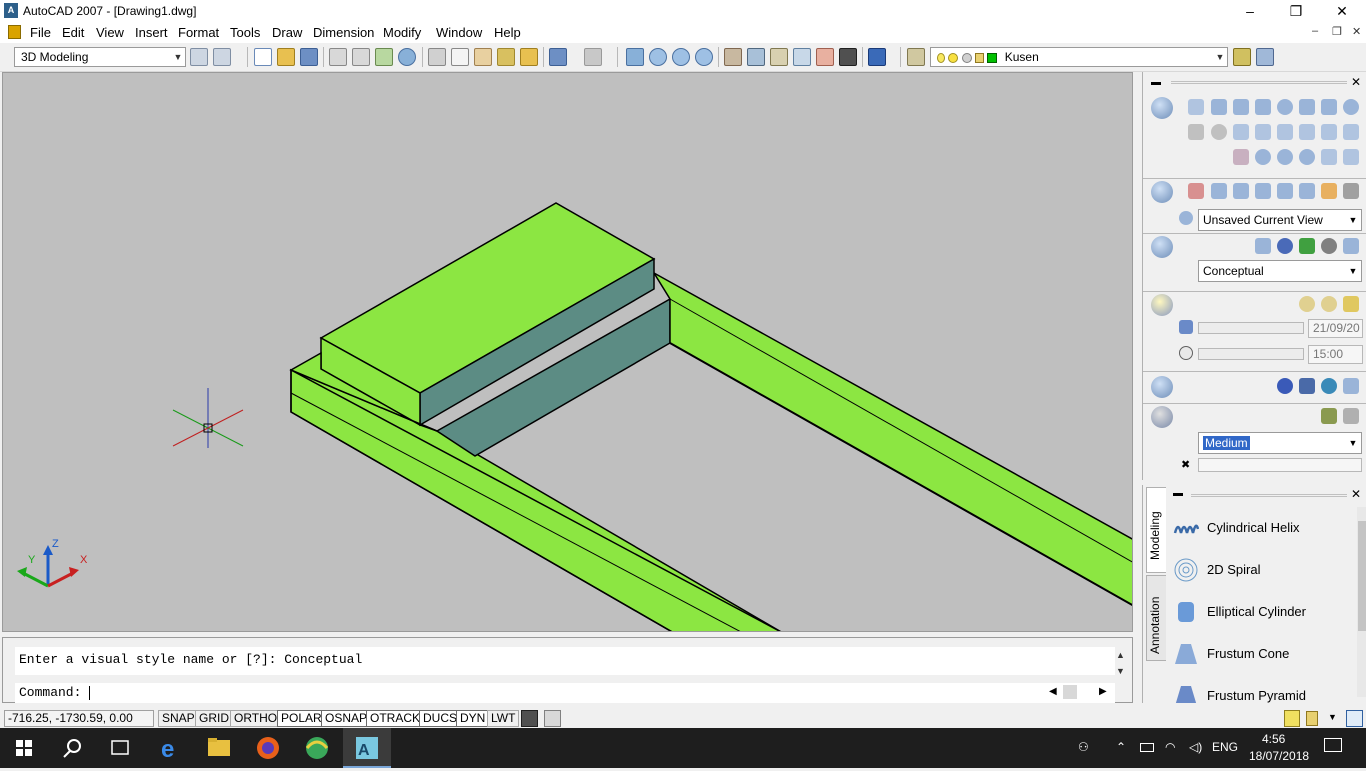  What do you see at coordinates (1356, 494) in the screenshot?
I see `palette-close-icon: ✕` at bounding box center [1356, 494].